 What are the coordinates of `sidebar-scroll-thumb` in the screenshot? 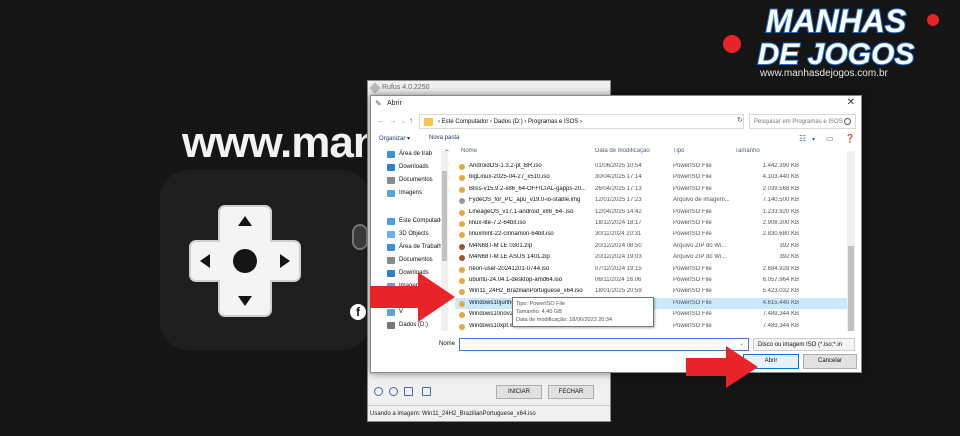 It's located at (444, 216).